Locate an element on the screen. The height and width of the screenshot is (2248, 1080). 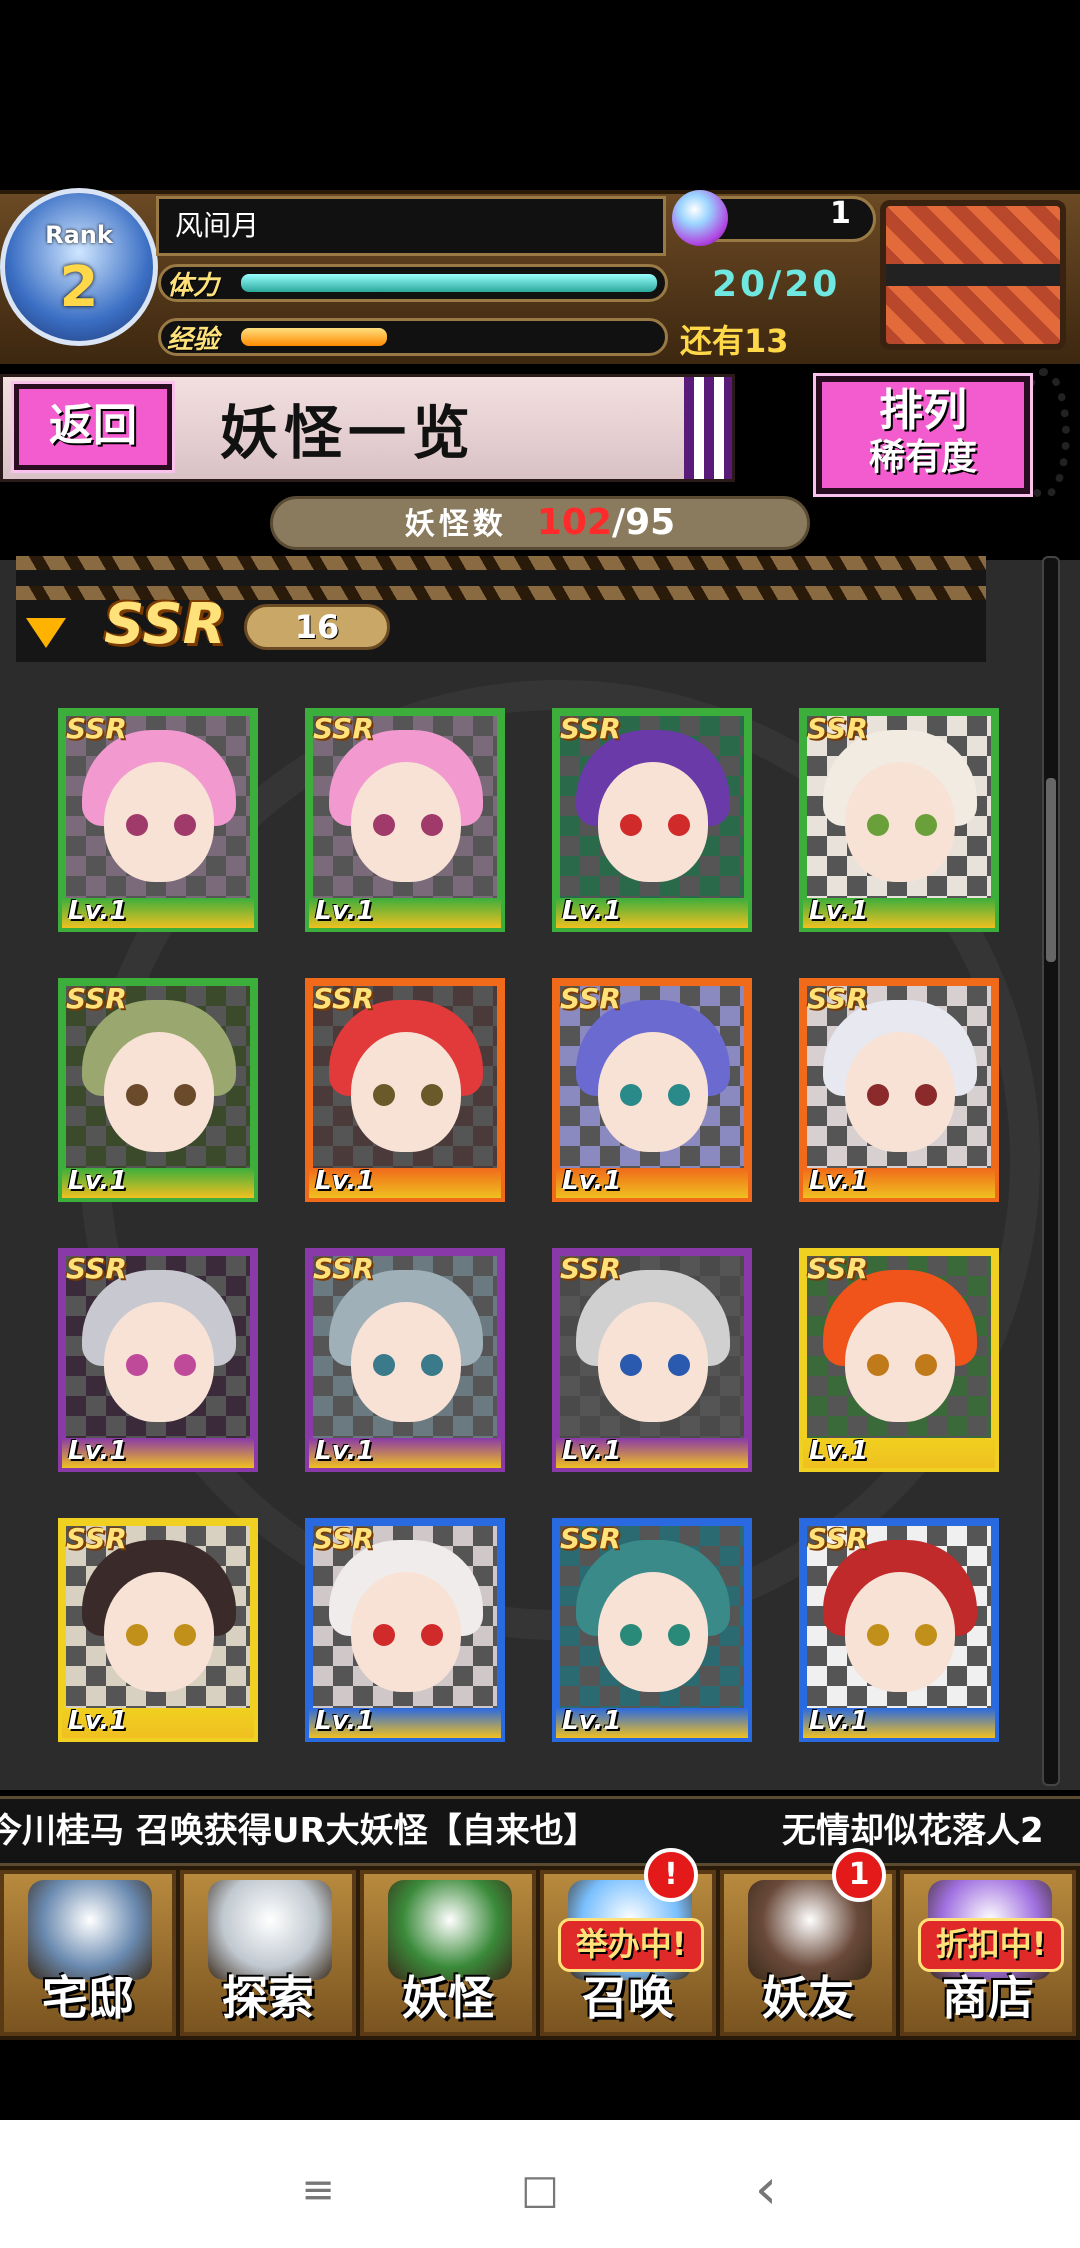
treasure-chest-icon is located at coordinates (973, 275).